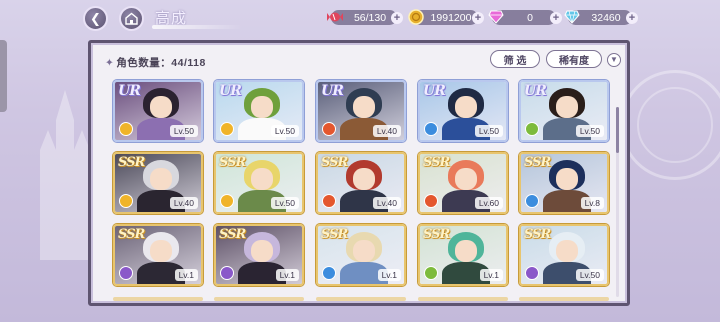  I want to click on ferris-wheel-decoration, so click(670, 125).